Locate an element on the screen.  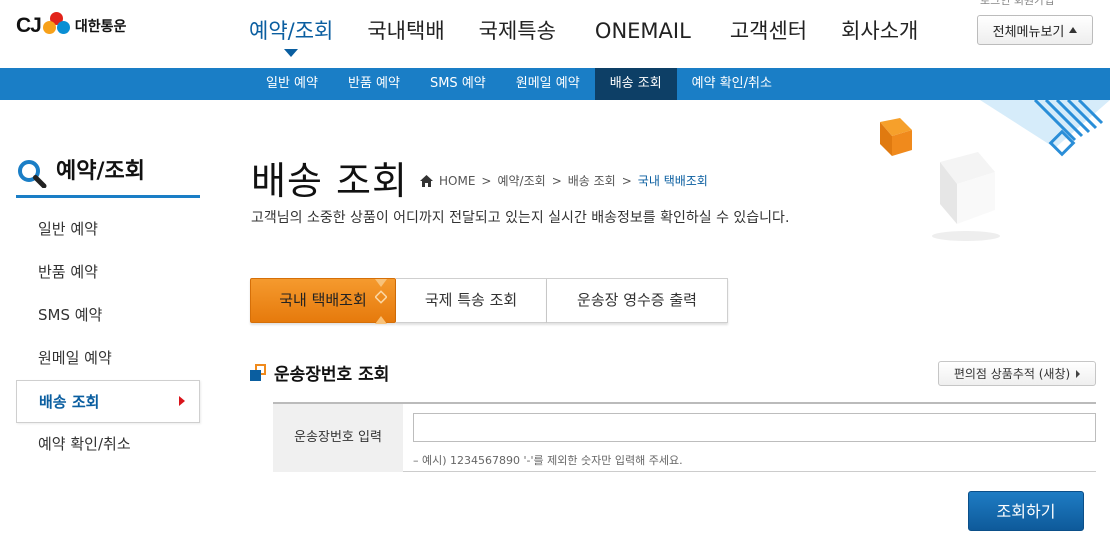
side-item-sms: SMS 예약 is located at coordinates (108, 315).